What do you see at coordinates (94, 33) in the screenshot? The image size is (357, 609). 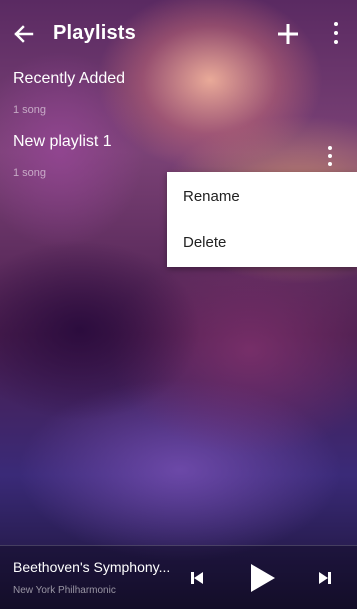 I see `page-title: Playlists` at bounding box center [94, 33].